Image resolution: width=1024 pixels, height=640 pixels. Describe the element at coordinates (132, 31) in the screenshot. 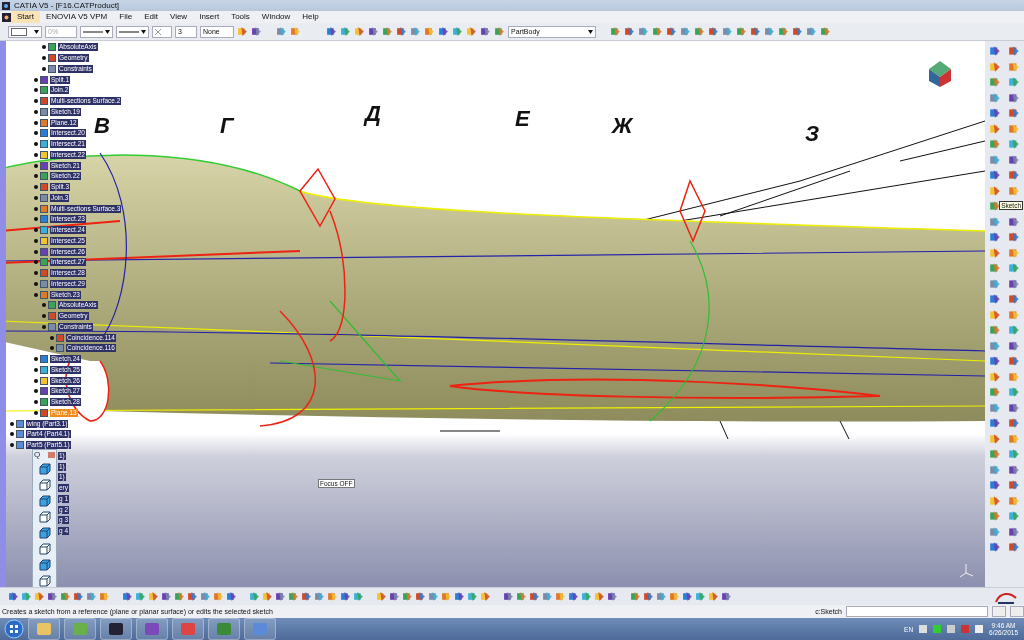

I see `line-weight-dropdown` at that location.